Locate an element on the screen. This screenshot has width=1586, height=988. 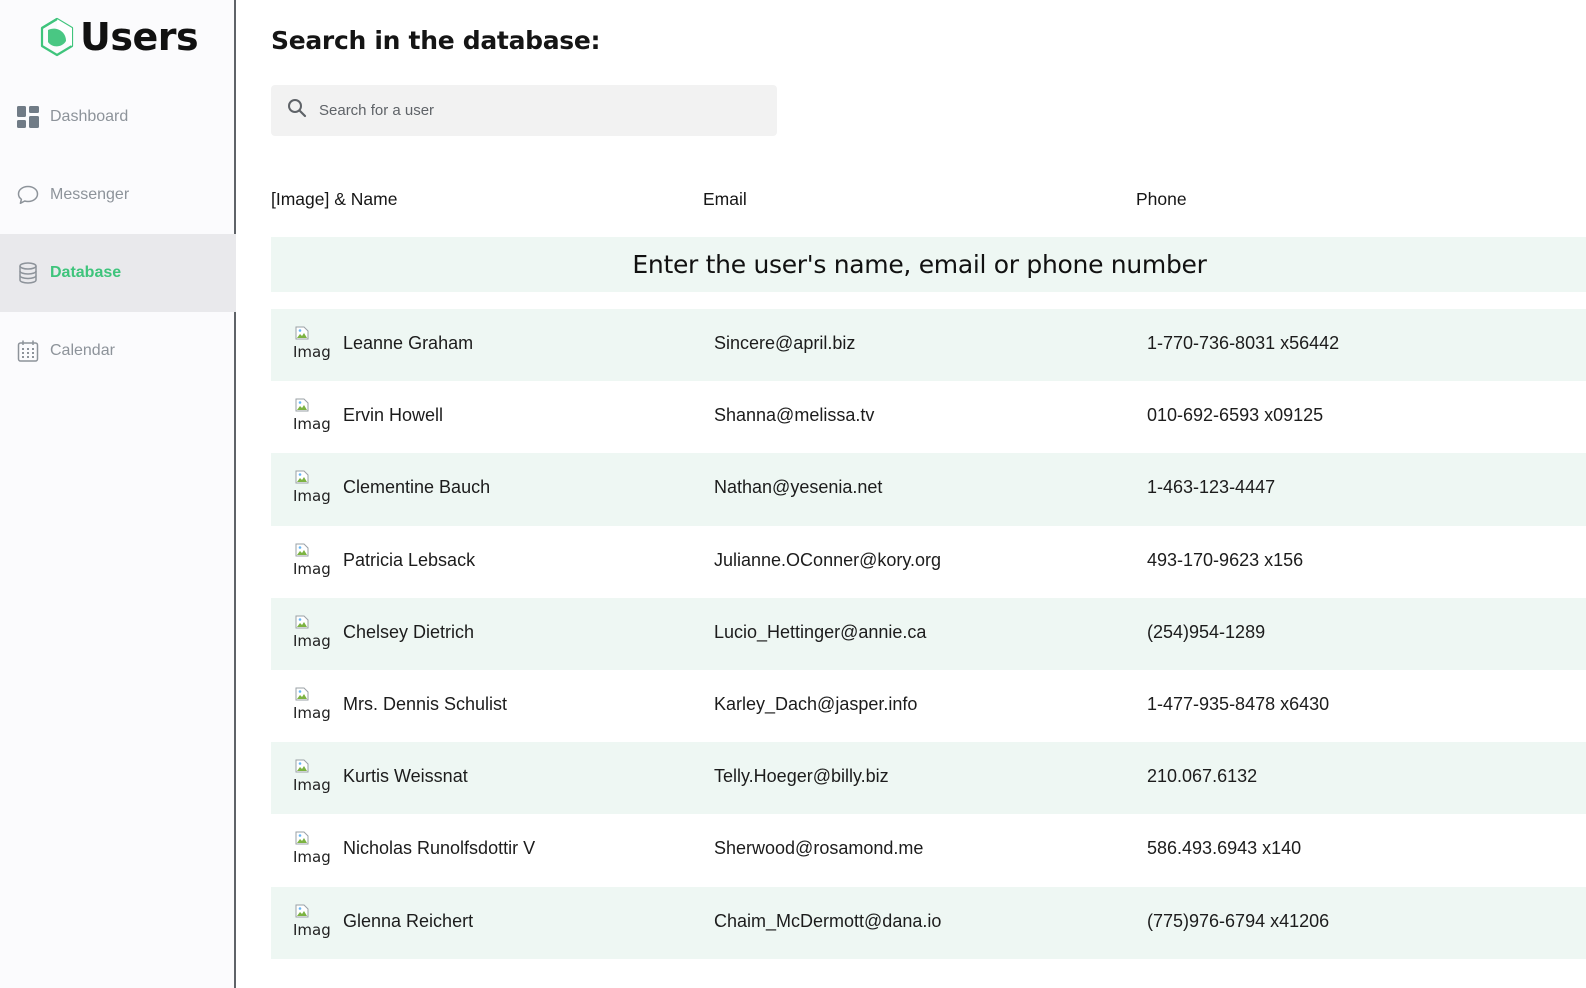
logo-icon is located at coordinates (57, 37).